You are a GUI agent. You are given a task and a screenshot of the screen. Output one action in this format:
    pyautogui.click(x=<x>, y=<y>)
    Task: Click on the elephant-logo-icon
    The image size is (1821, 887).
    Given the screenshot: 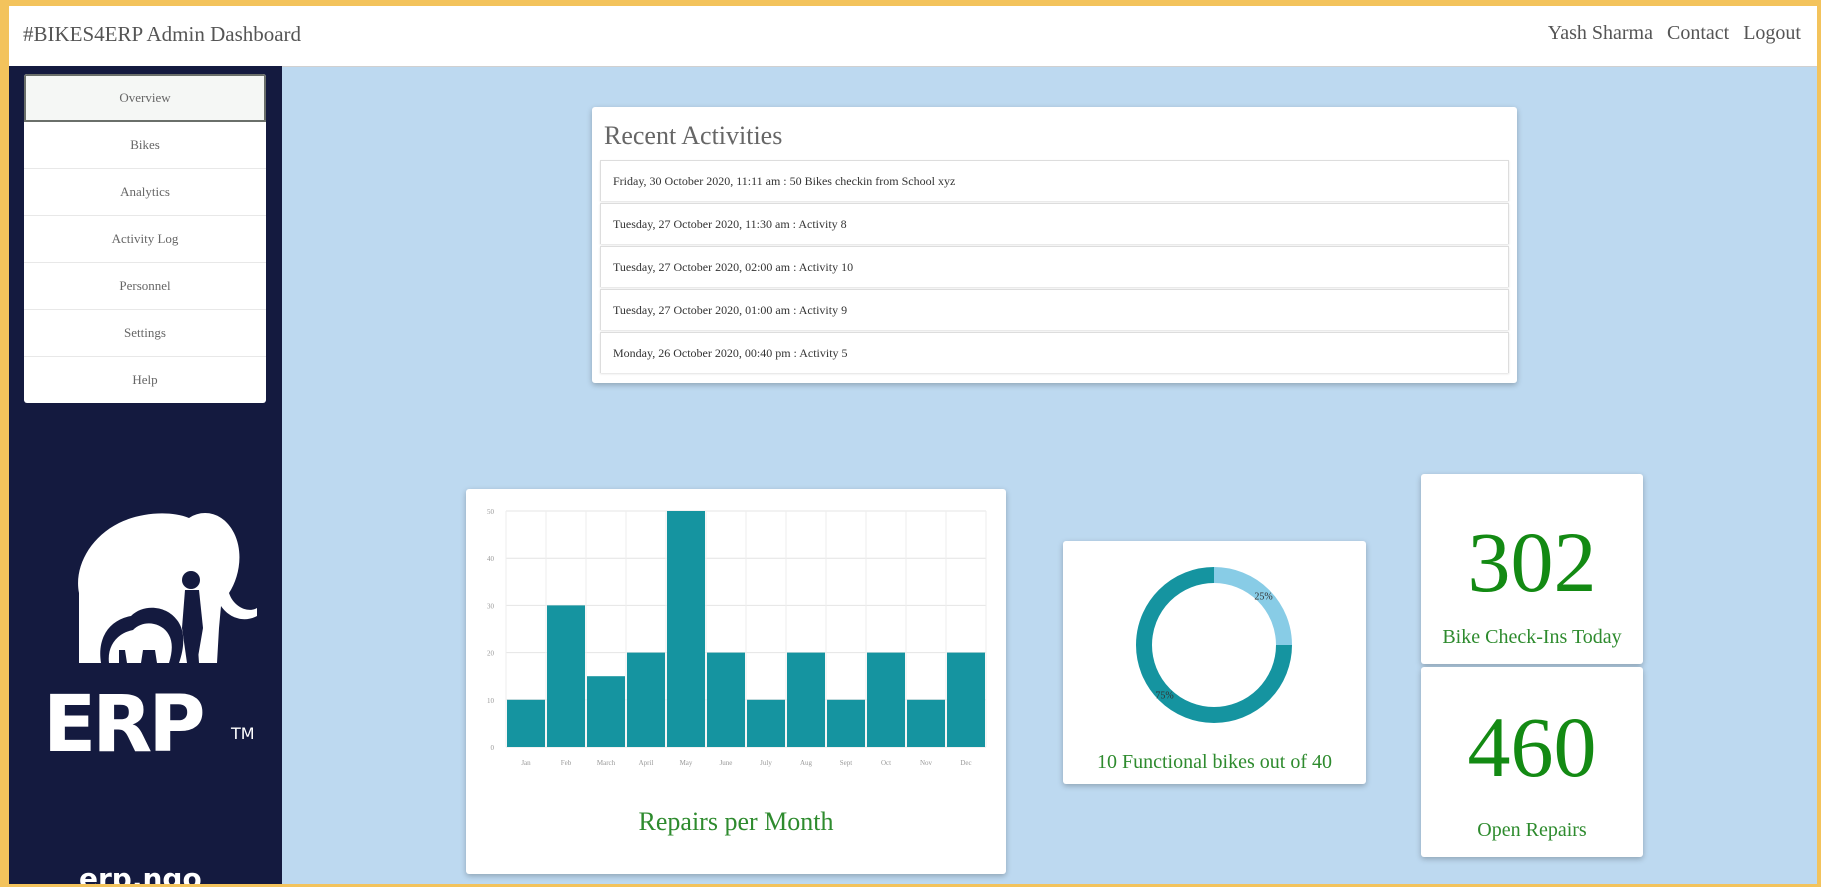 What is the action you would take?
    pyautogui.click(x=168, y=588)
    